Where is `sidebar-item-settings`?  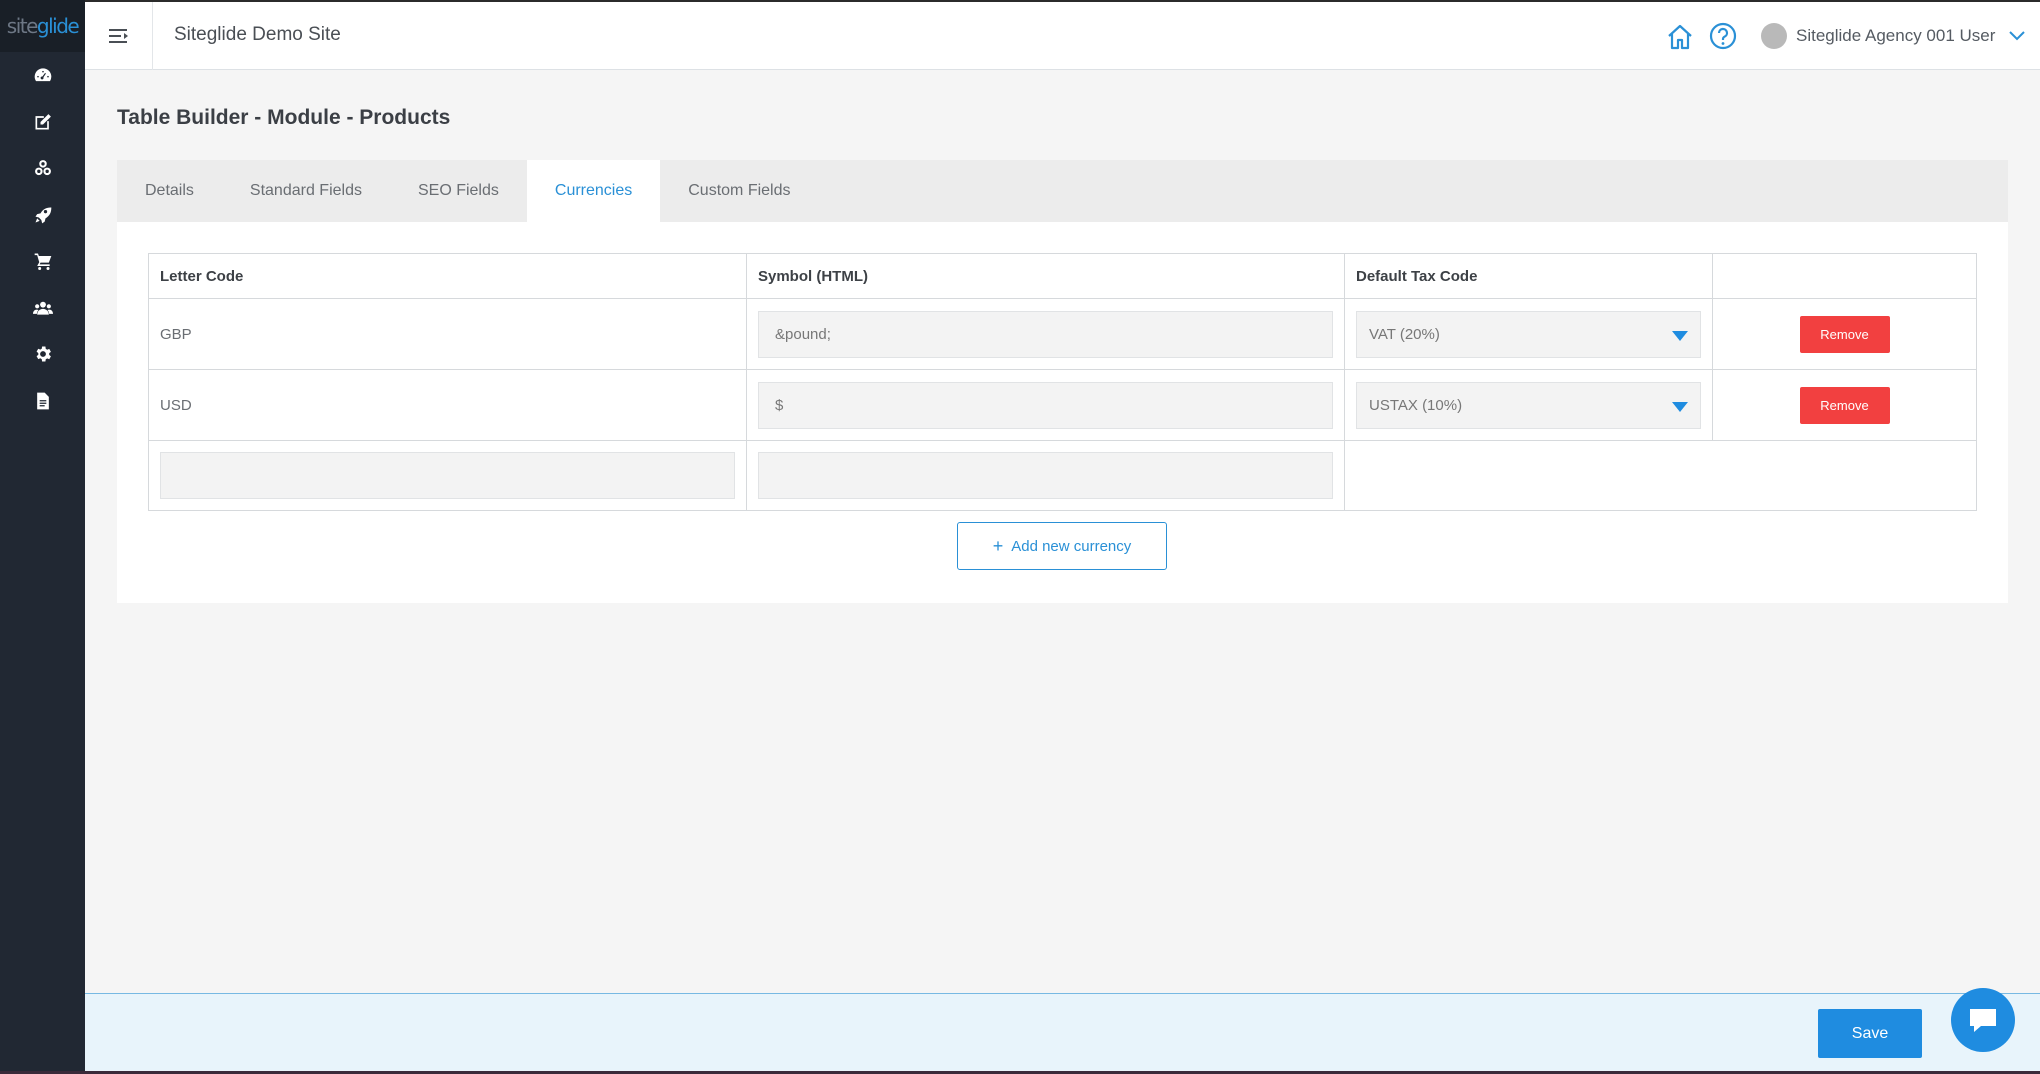 sidebar-item-settings is located at coordinates (42, 354).